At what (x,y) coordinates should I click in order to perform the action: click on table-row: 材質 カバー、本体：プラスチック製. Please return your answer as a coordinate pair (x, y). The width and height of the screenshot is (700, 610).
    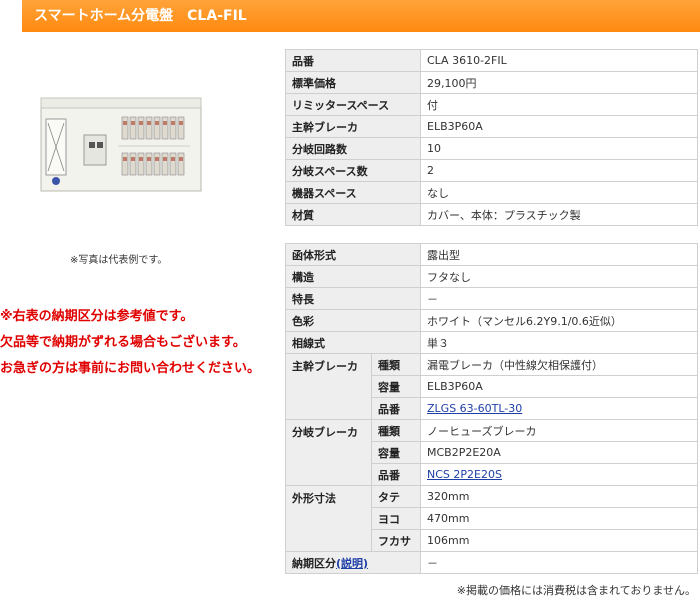
    Looking at the image, I should click on (491, 214).